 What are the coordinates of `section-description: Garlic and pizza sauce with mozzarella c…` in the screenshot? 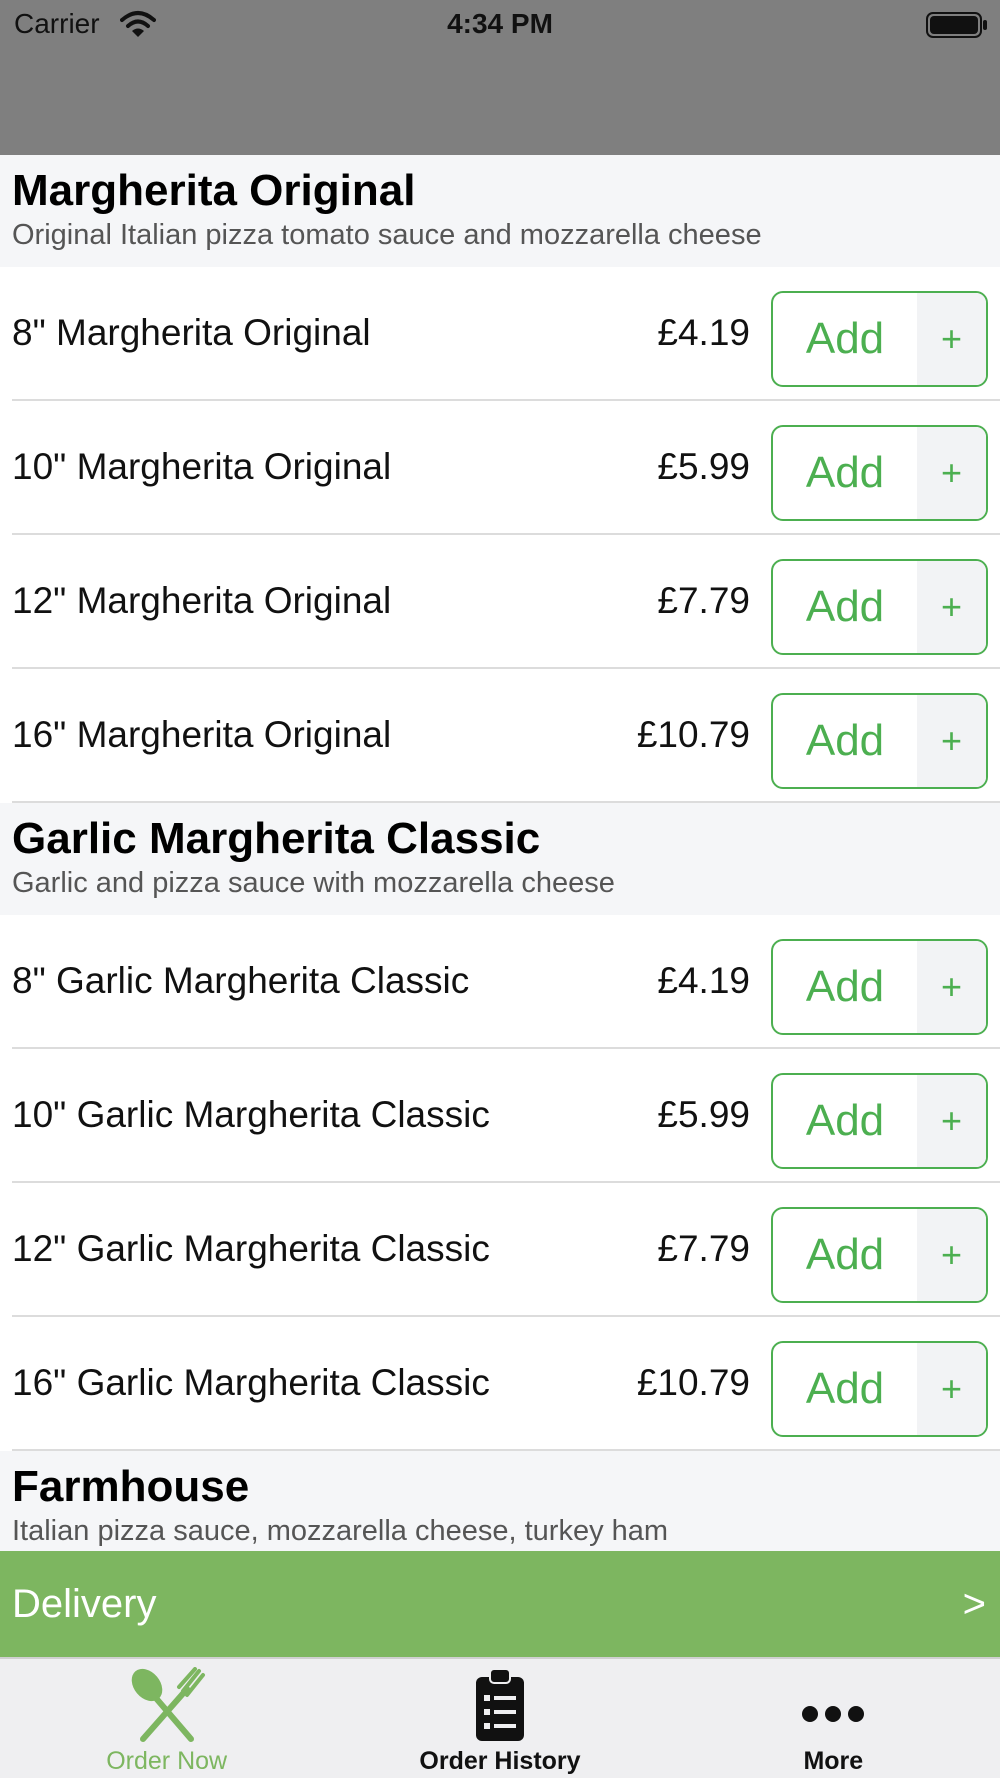 It's located at (313, 883).